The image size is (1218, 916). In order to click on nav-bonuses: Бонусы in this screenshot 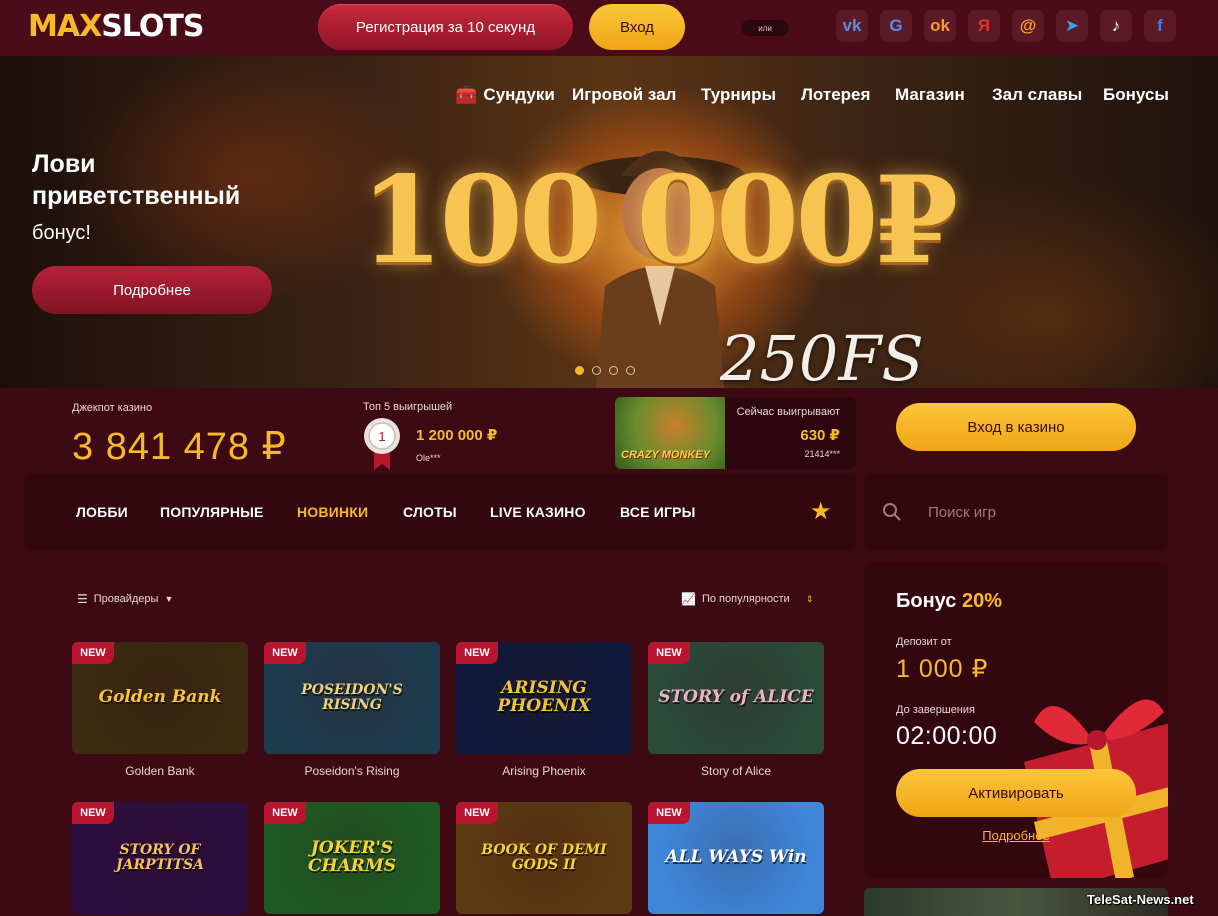, I will do `click(1136, 95)`.